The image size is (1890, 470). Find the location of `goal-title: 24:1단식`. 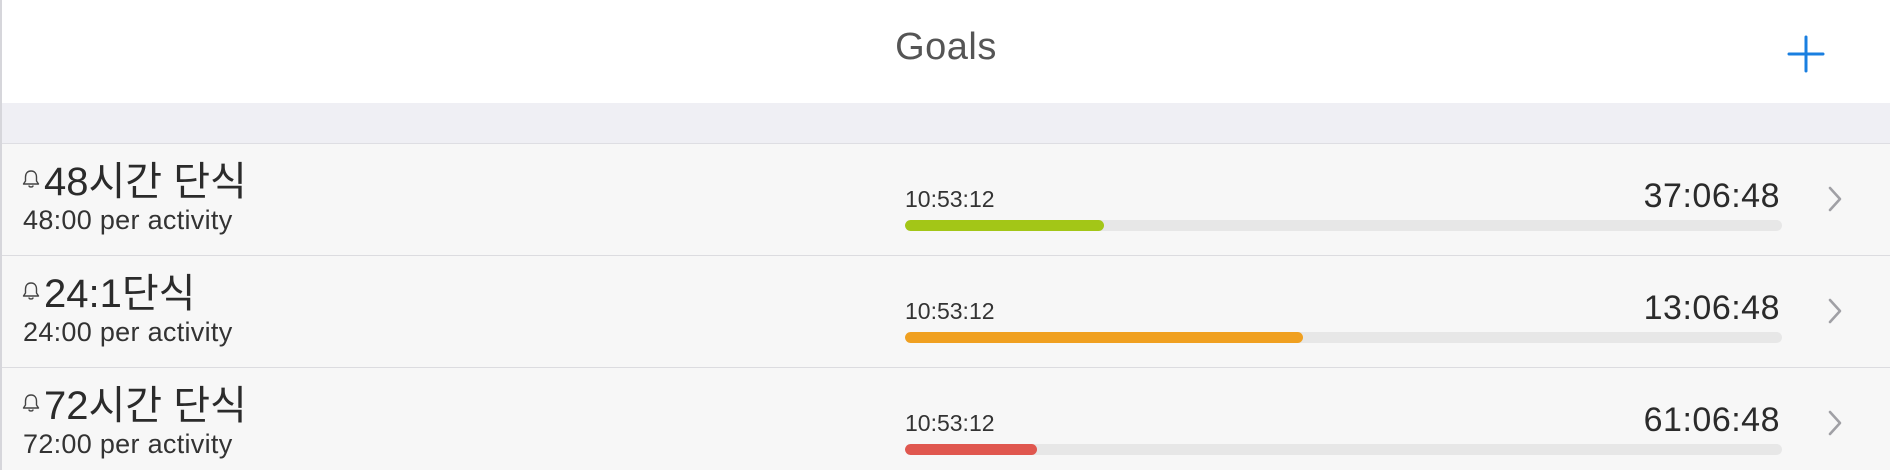

goal-title: 24:1단식 is located at coordinates (108, 291).